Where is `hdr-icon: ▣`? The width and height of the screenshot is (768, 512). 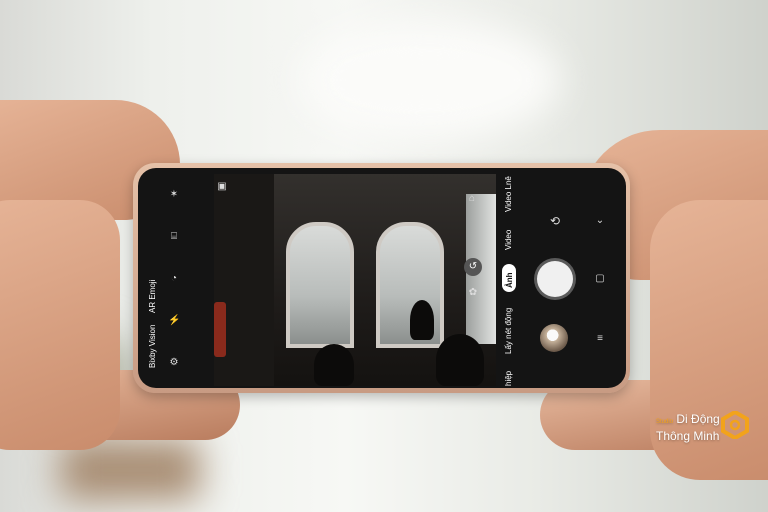 hdr-icon: ▣ is located at coordinates (222, 187).